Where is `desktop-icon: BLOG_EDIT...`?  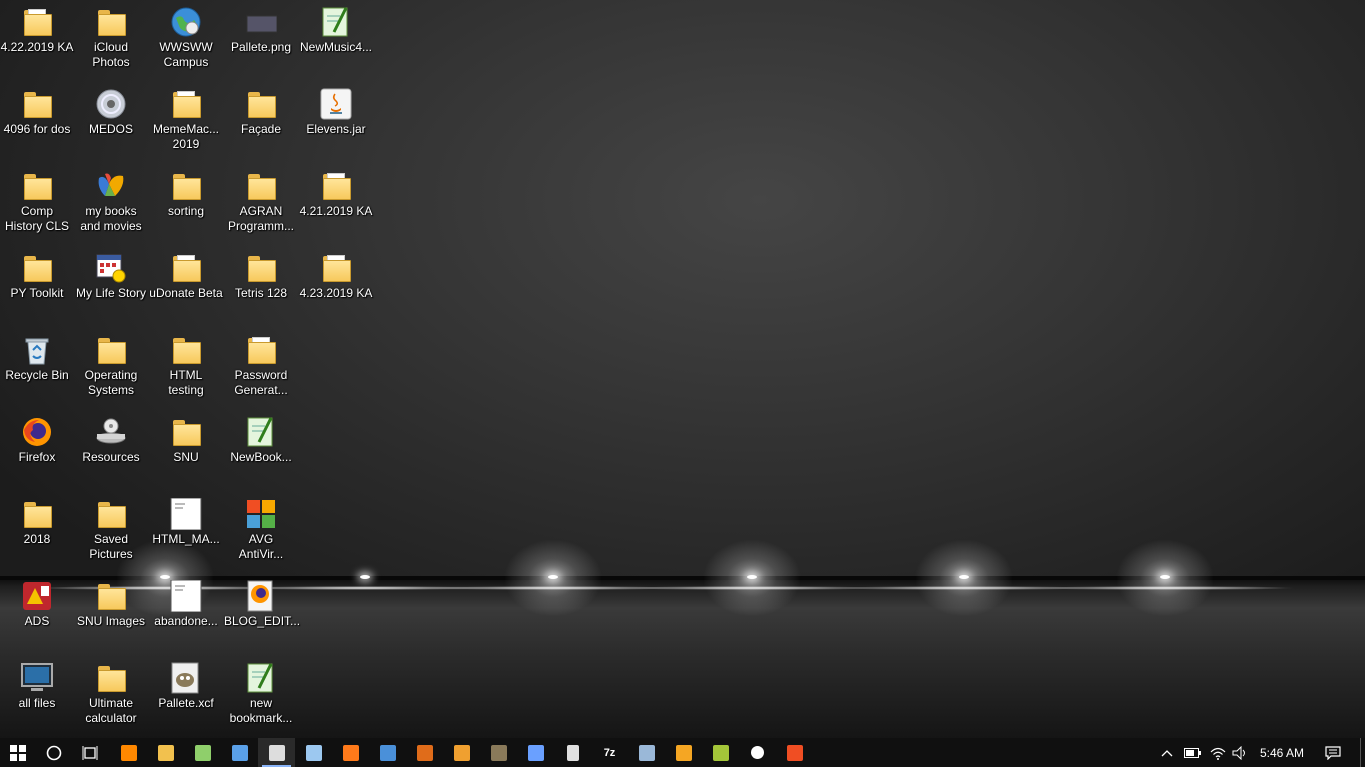 desktop-icon: BLOG_EDIT... is located at coordinates (262, 614).